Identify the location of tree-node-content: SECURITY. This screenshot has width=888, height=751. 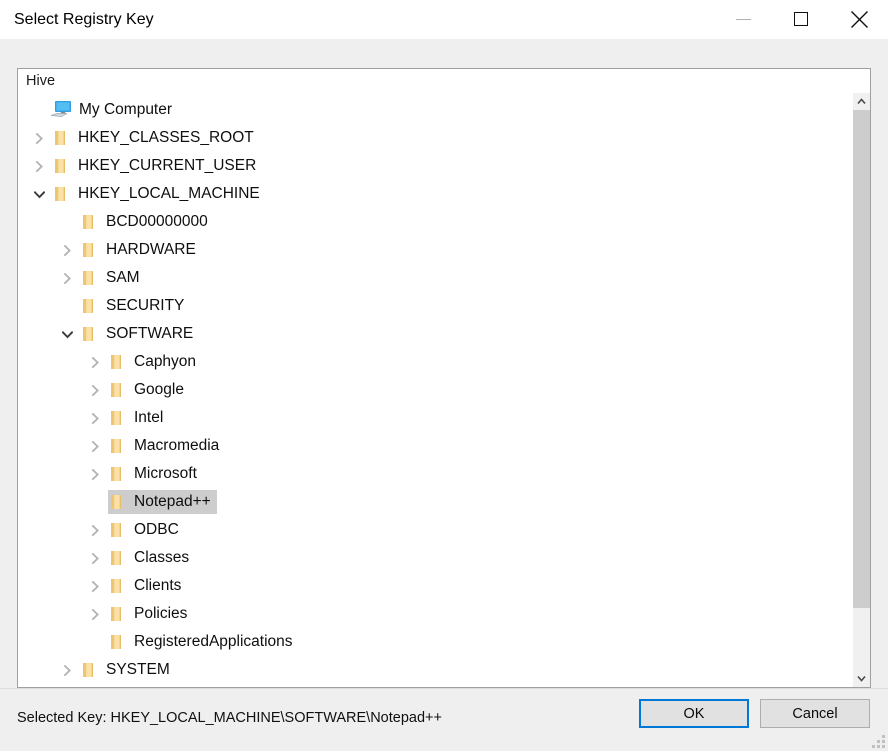
(135, 306).